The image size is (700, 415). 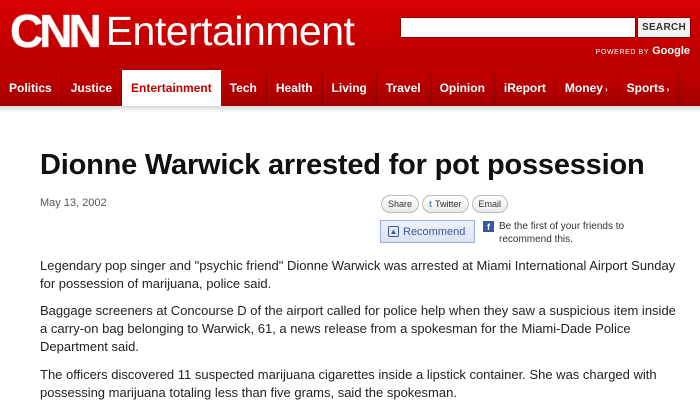 What do you see at coordinates (622, 52) in the screenshot?
I see `powered-by-label: POWERED BY` at bounding box center [622, 52].